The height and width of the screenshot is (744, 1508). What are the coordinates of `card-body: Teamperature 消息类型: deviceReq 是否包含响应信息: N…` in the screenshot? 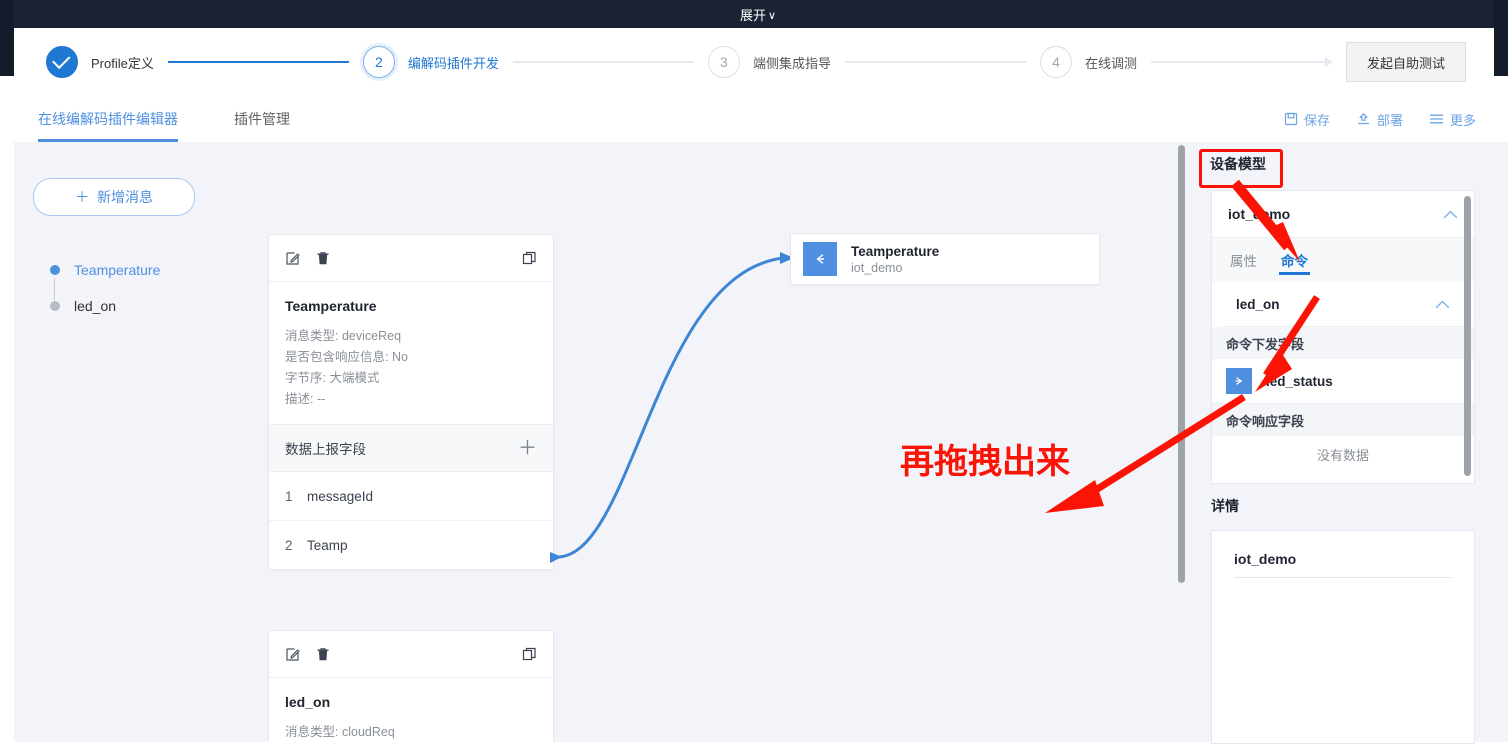 It's located at (411, 353).